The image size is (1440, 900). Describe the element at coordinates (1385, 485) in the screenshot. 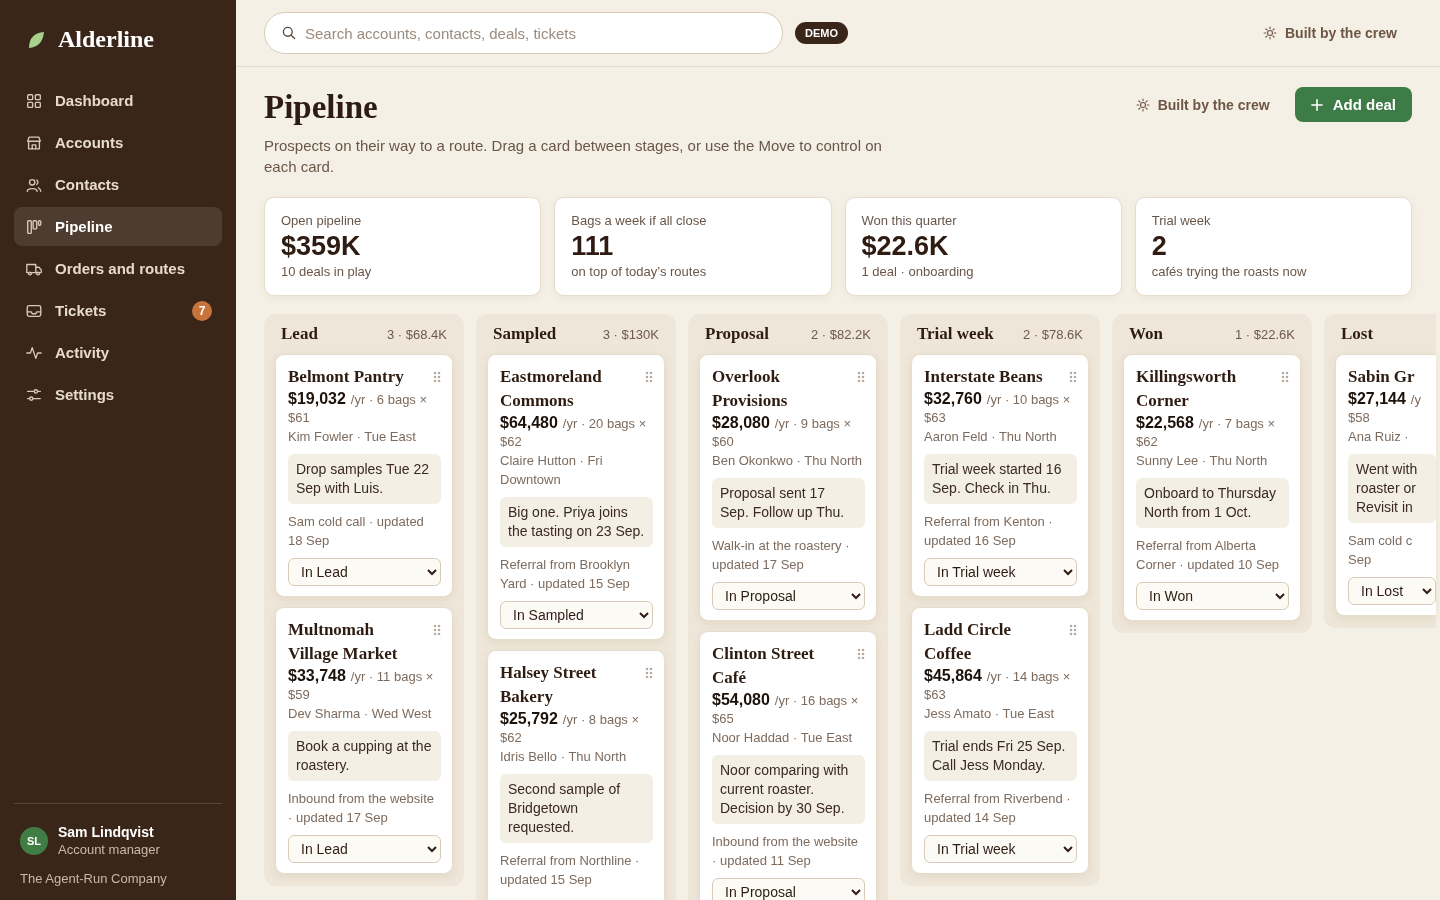

I see `deal-card: Sabin Gr $27,144 /y $58 Ana Ruiz · Went with roaster or Revisit in Sam cold c Sep In Lost` at that location.